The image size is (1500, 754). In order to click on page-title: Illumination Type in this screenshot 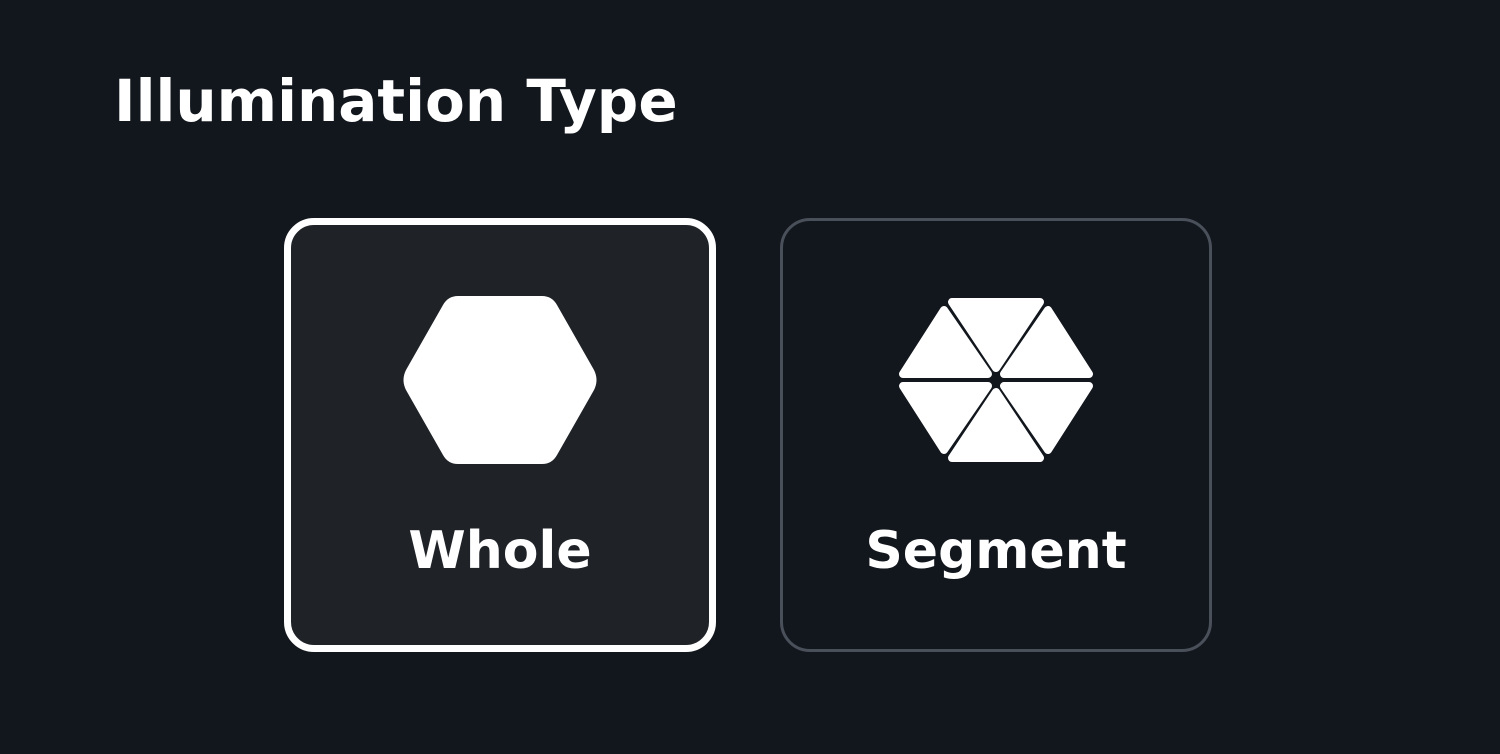, I will do `click(396, 101)`.